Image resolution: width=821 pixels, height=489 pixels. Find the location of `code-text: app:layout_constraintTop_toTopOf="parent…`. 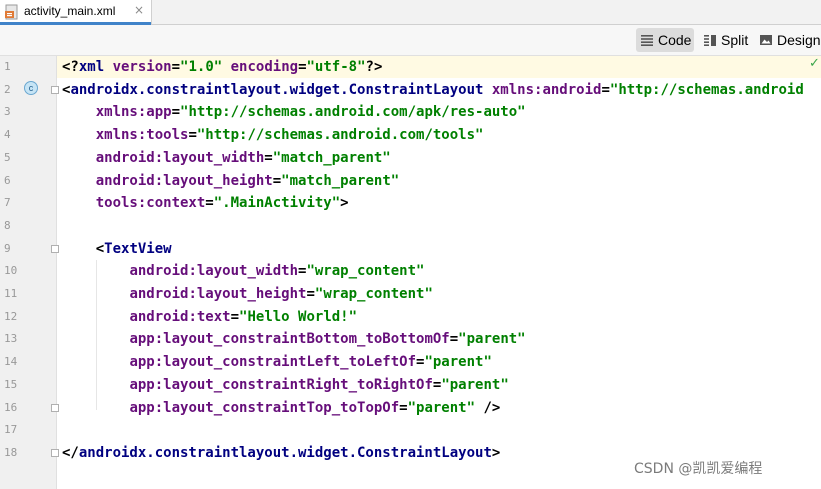

code-text: app:layout_constraintTop_toTopOf="parent… is located at coordinates (281, 408).